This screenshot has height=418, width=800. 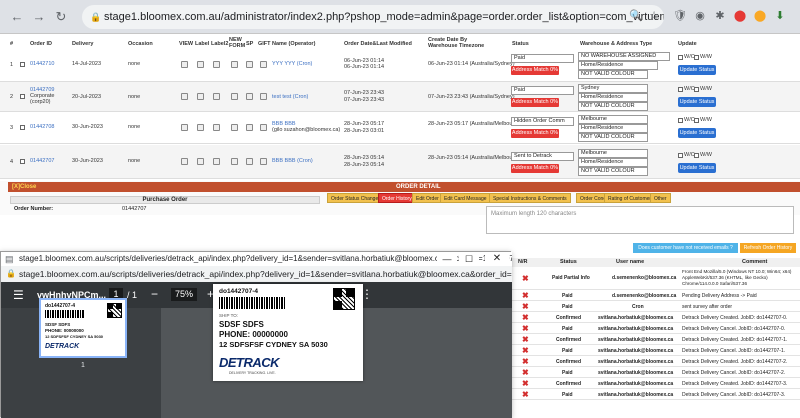 What do you see at coordinates (680, 16) in the screenshot?
I see `extension-shield-icon: 🛡` at bounding box center [680, 16].